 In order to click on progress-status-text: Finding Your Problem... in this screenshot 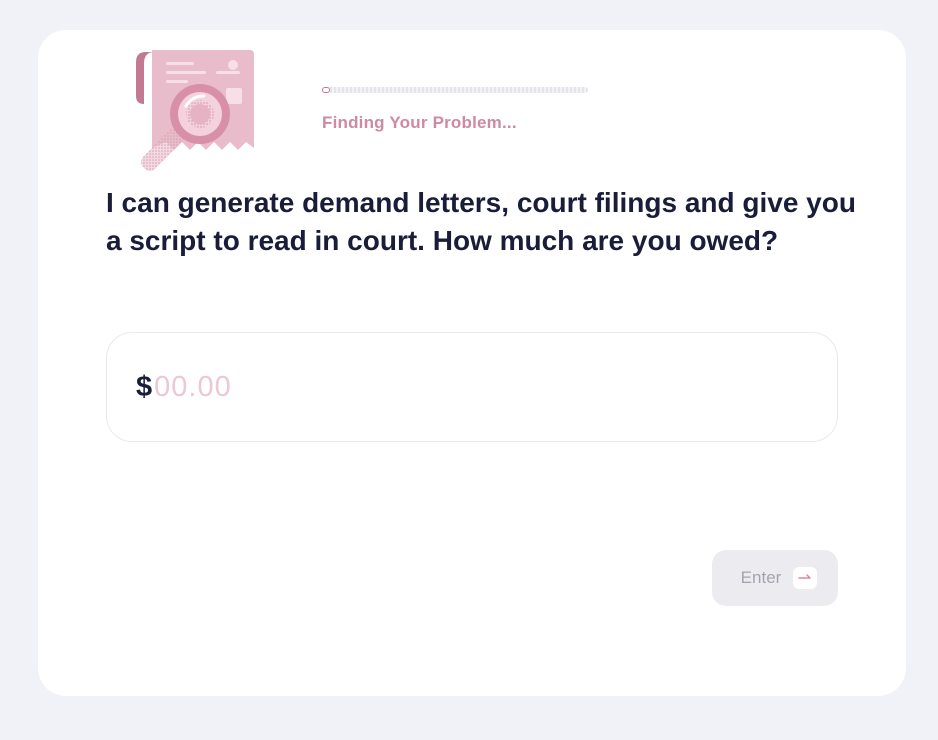, I will do `click(419, 122)`.